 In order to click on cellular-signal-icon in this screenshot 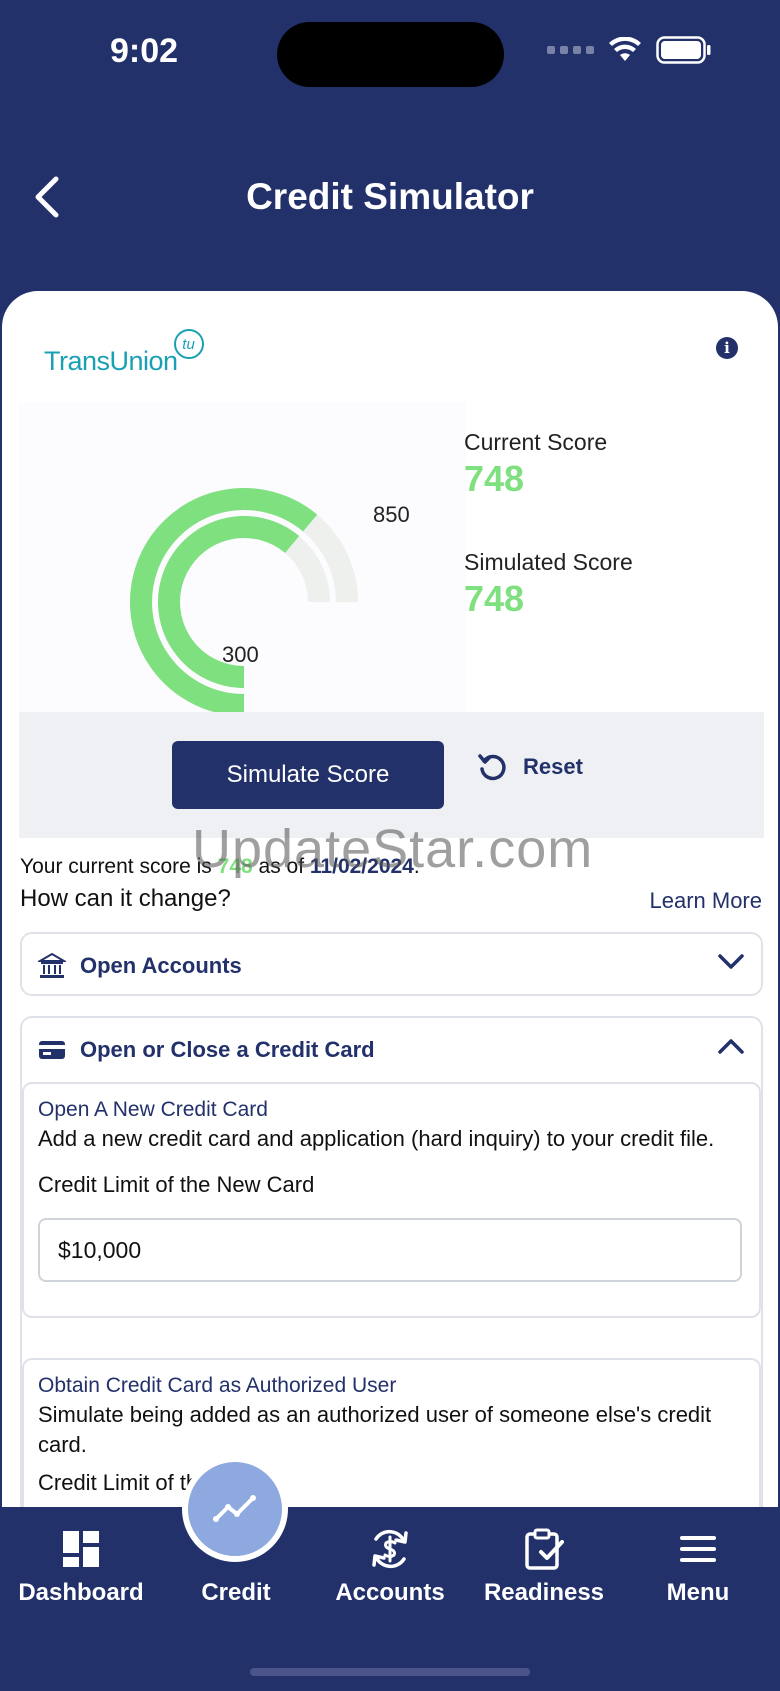, I will do `click(570, 50)`.